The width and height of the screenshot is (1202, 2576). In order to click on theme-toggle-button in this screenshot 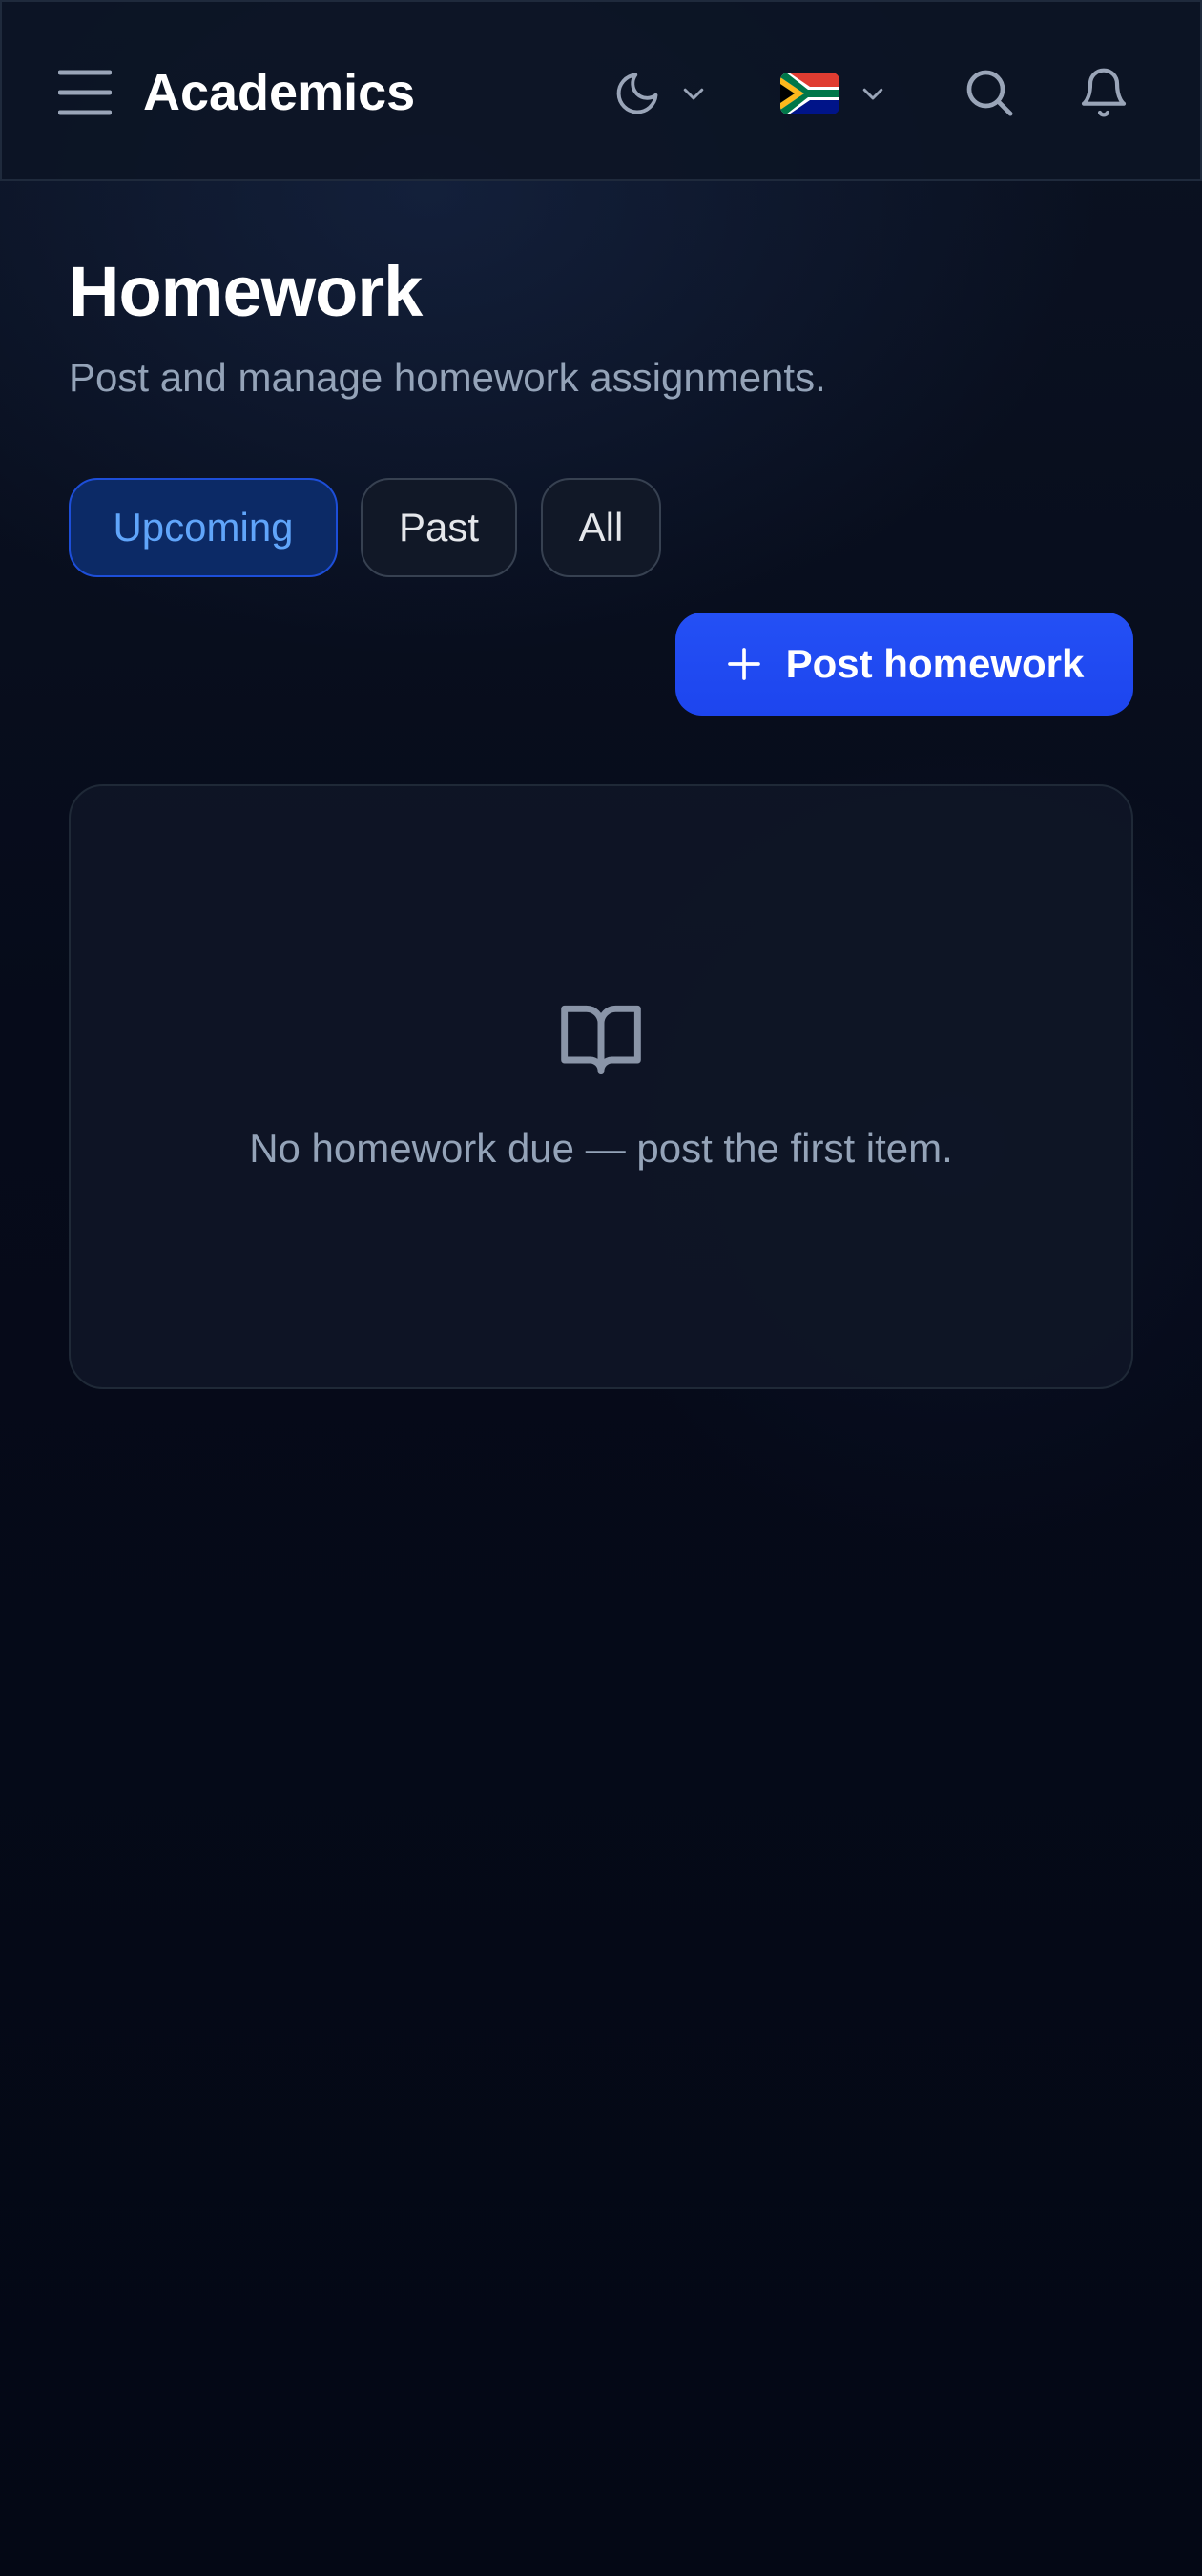, I will do `click(669, 93)`.